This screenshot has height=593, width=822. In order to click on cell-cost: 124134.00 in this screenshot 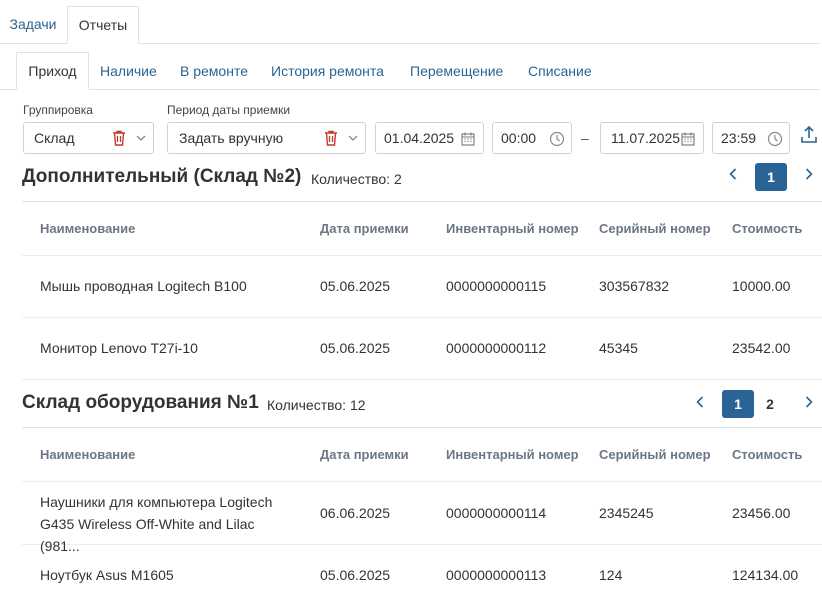, I will do `click(765, 575)`.